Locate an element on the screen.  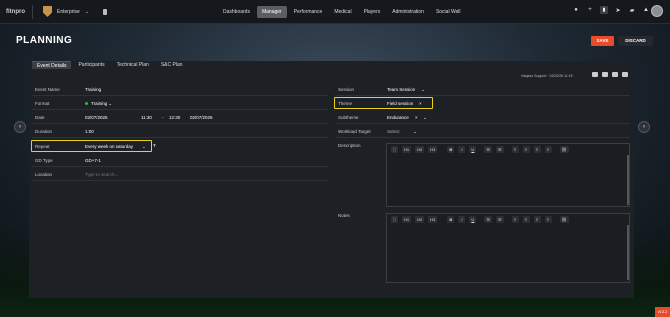
tab-event-details: Event Details is located at coordinates (52, 65).